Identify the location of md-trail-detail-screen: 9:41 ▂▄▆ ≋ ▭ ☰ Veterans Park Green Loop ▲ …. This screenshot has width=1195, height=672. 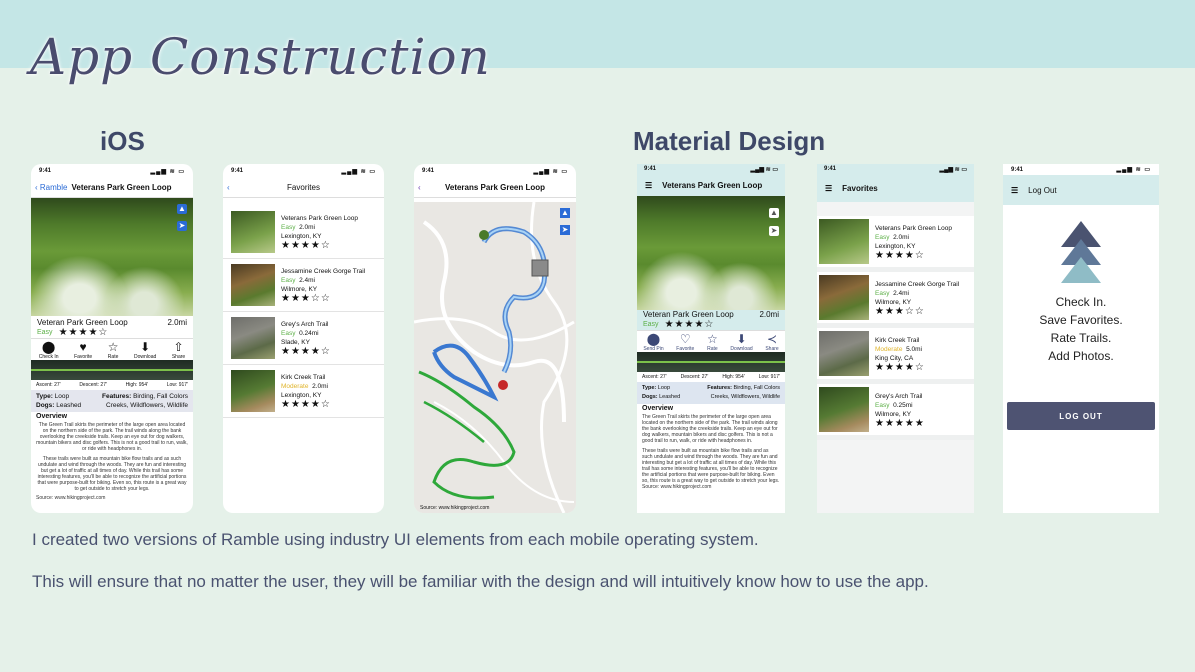
(711, 338).